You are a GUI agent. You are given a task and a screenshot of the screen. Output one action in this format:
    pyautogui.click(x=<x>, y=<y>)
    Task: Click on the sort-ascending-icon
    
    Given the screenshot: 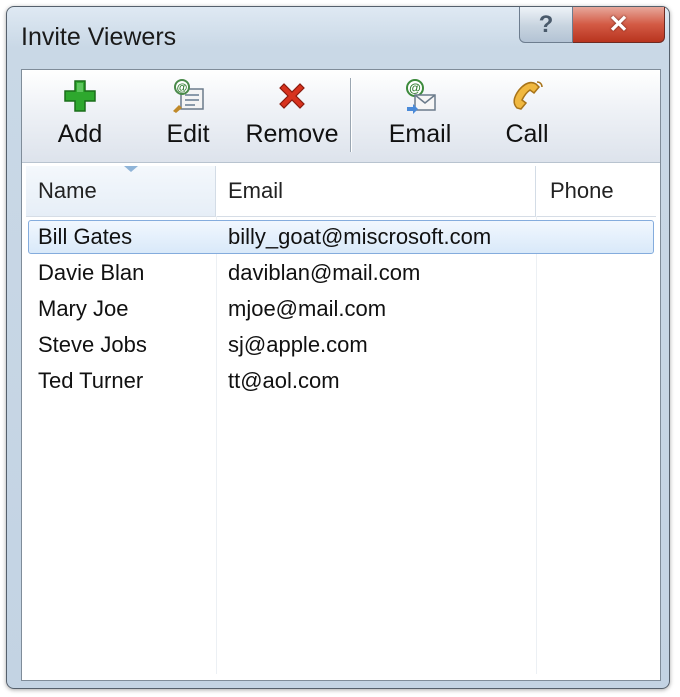 What is the action you would take?
    pyautogui.click(x=131, y=169)
    